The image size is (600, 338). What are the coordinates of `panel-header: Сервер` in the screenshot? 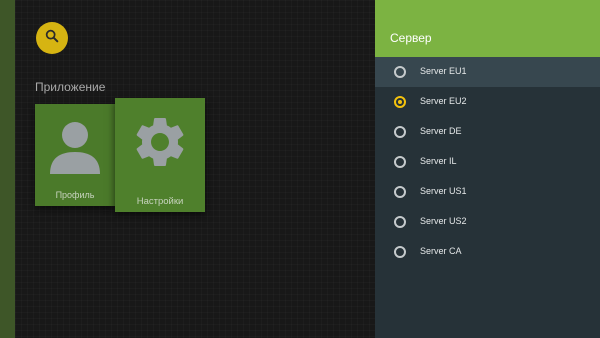 It's located at (487, 28).